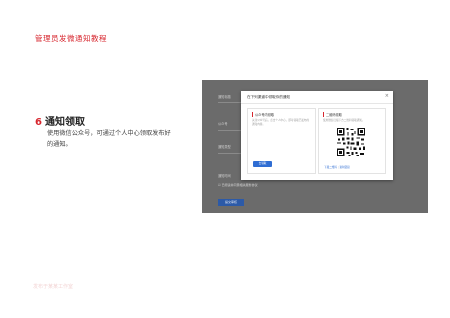 The width and height of the screenshot is (450, 318). What do you see at coordinates (230, 153) in the screenshot?
I see `bg-divider` at bounding box center [230, 153].